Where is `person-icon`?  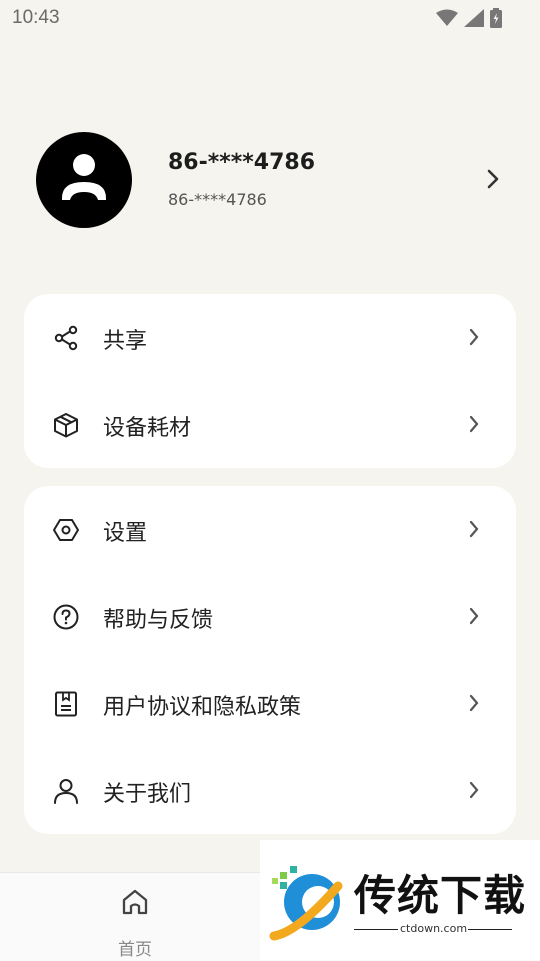 person-icon is located at coordinates (66, 791).